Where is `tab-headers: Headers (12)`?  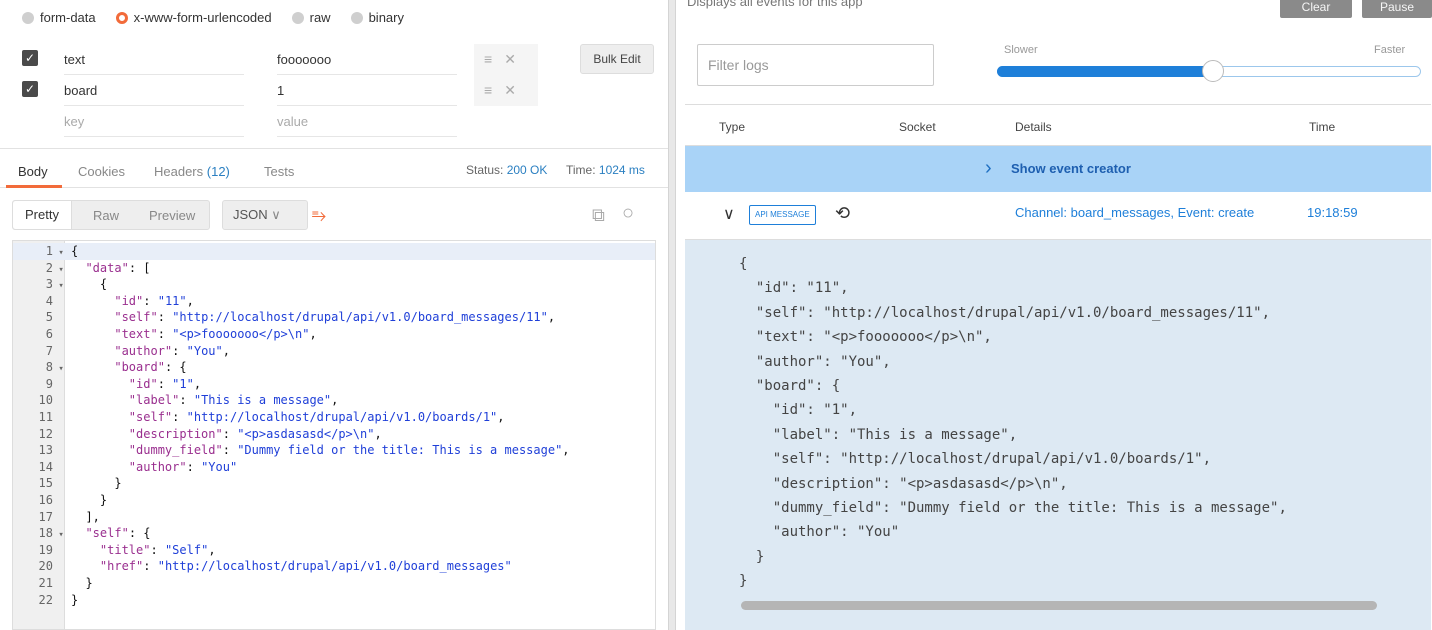 tab-headers: Headers (12) is located at coordinates (192, 171).